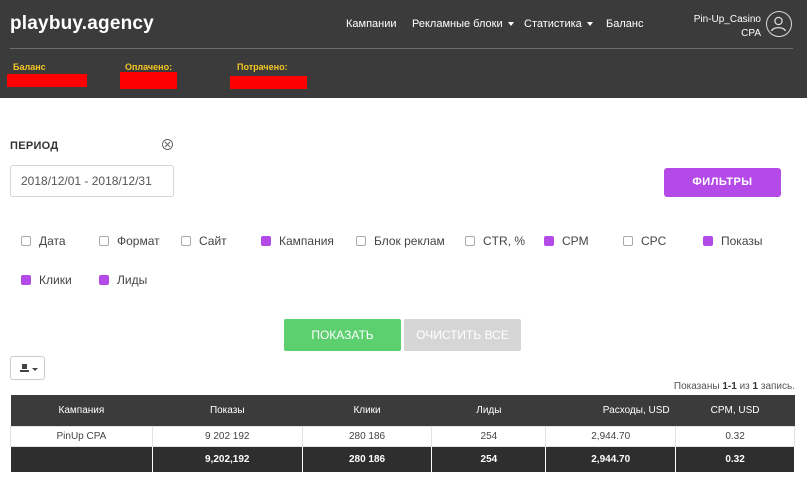  What do you see at coordinates (462, 335) in the screenshot?
I see `clear-all-button: ОЧИСТИТЬ ВСЕ` at bounding box center [462, 335].